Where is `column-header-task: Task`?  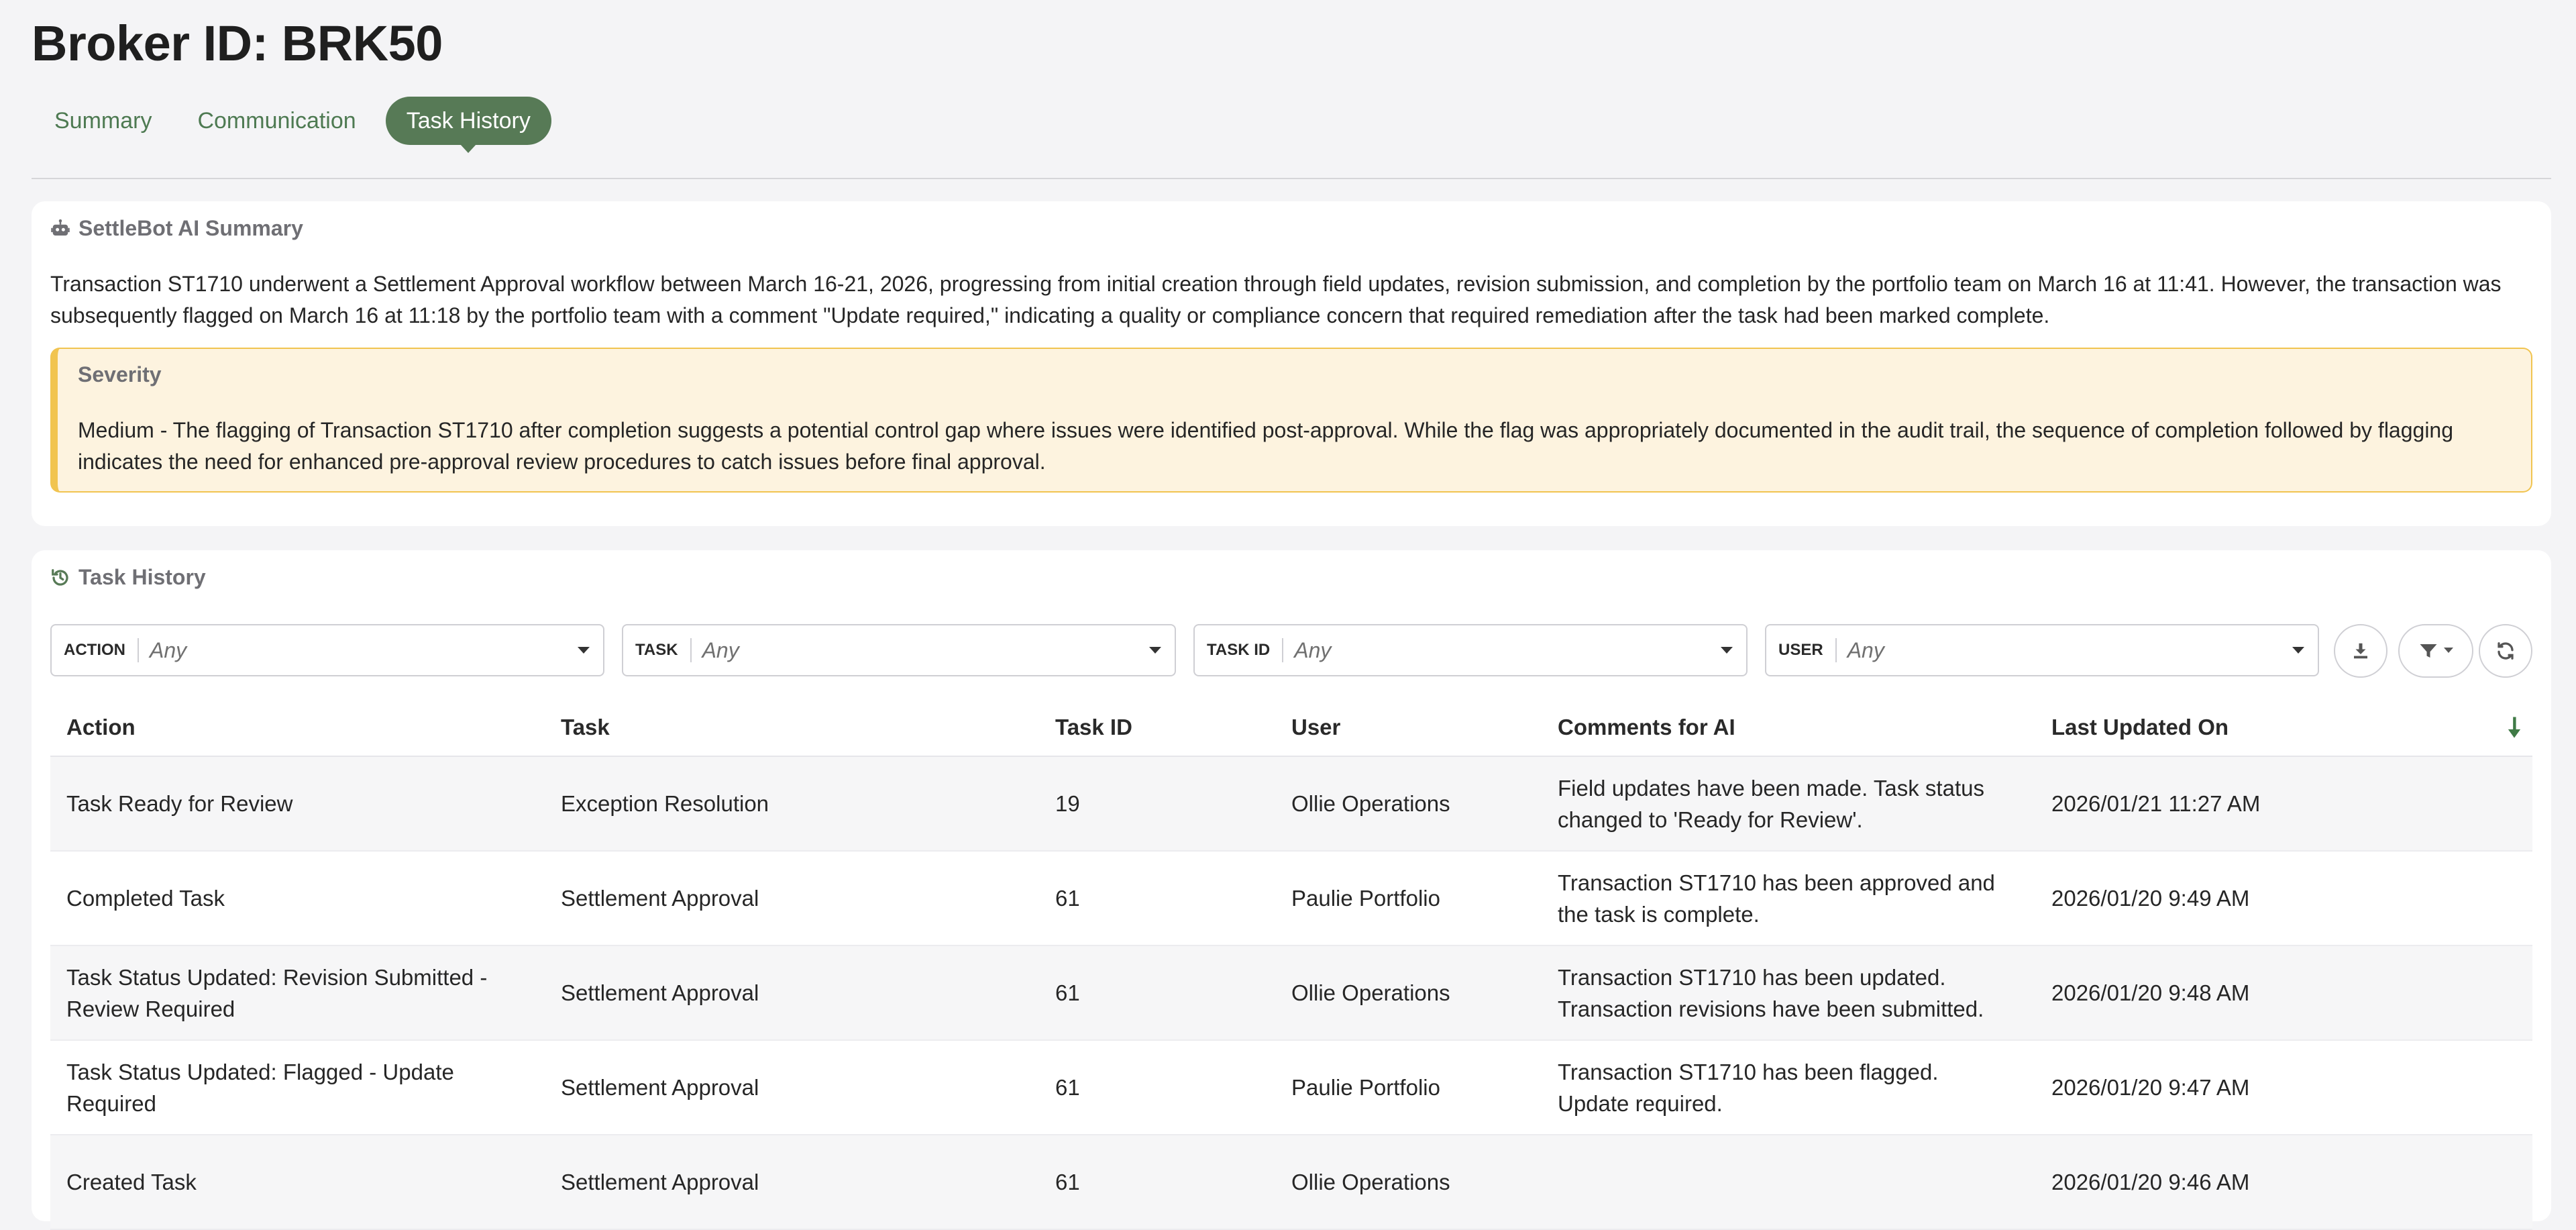
column-header-task: Task is located at coordinates (792, 727).